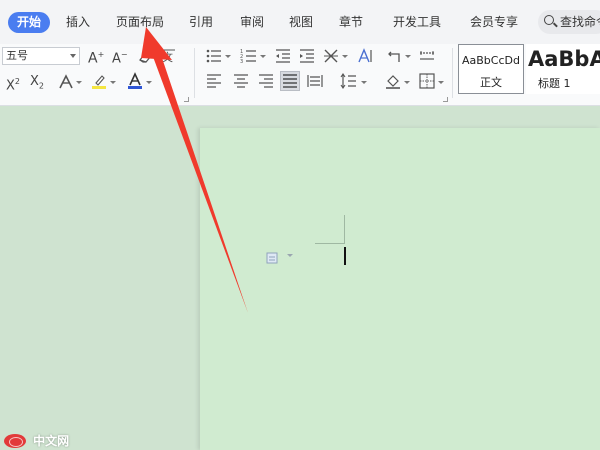 The width and height of the screenshot is (600, 450). What do you see at coordinates (491, 60) in the screenshot?
I see `style-normal-preview: AaBbCcDd` at bounding box center [491, 60].